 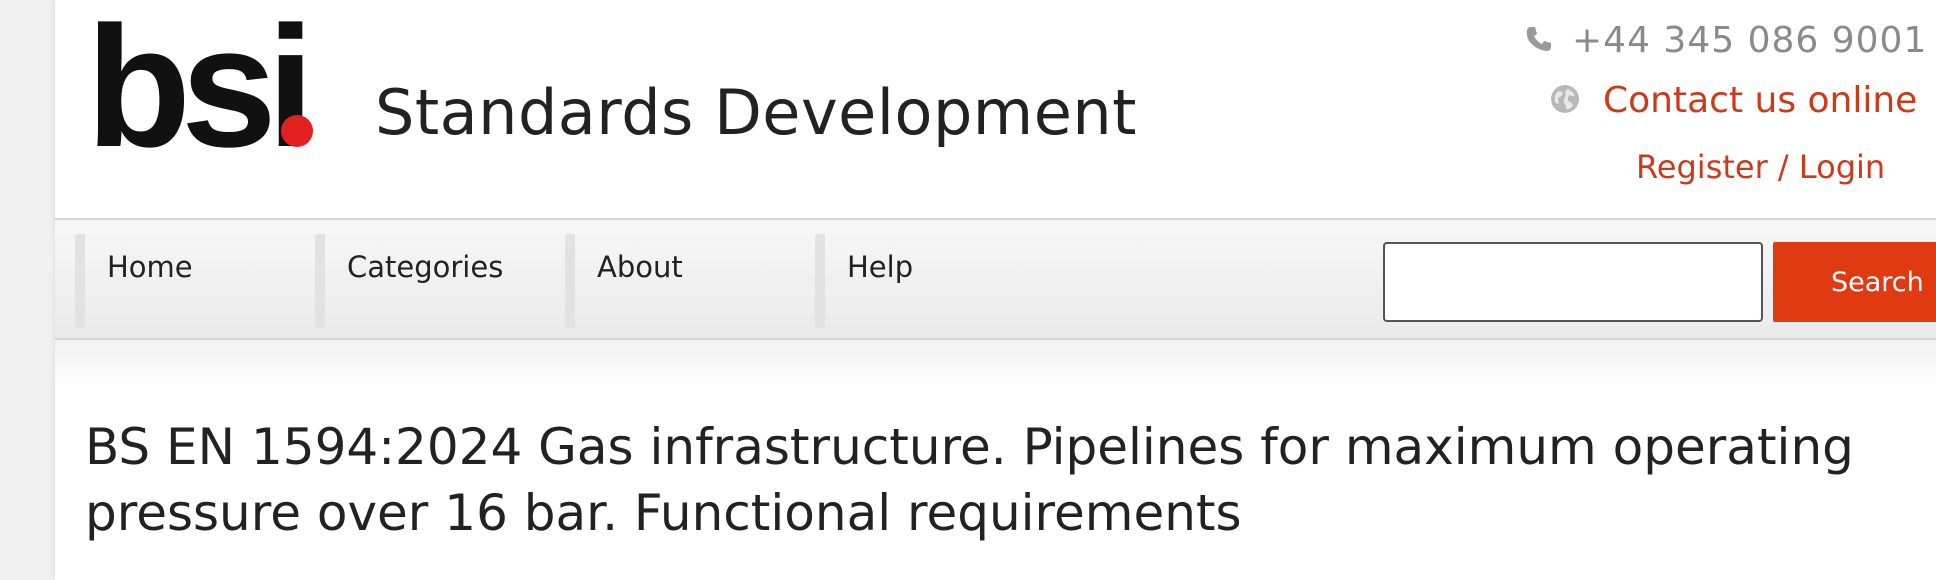 What do you see at coordinates (756, 112) in the screenshot?
I see `site-title: Standards Development` at bounding box center [756, 112].